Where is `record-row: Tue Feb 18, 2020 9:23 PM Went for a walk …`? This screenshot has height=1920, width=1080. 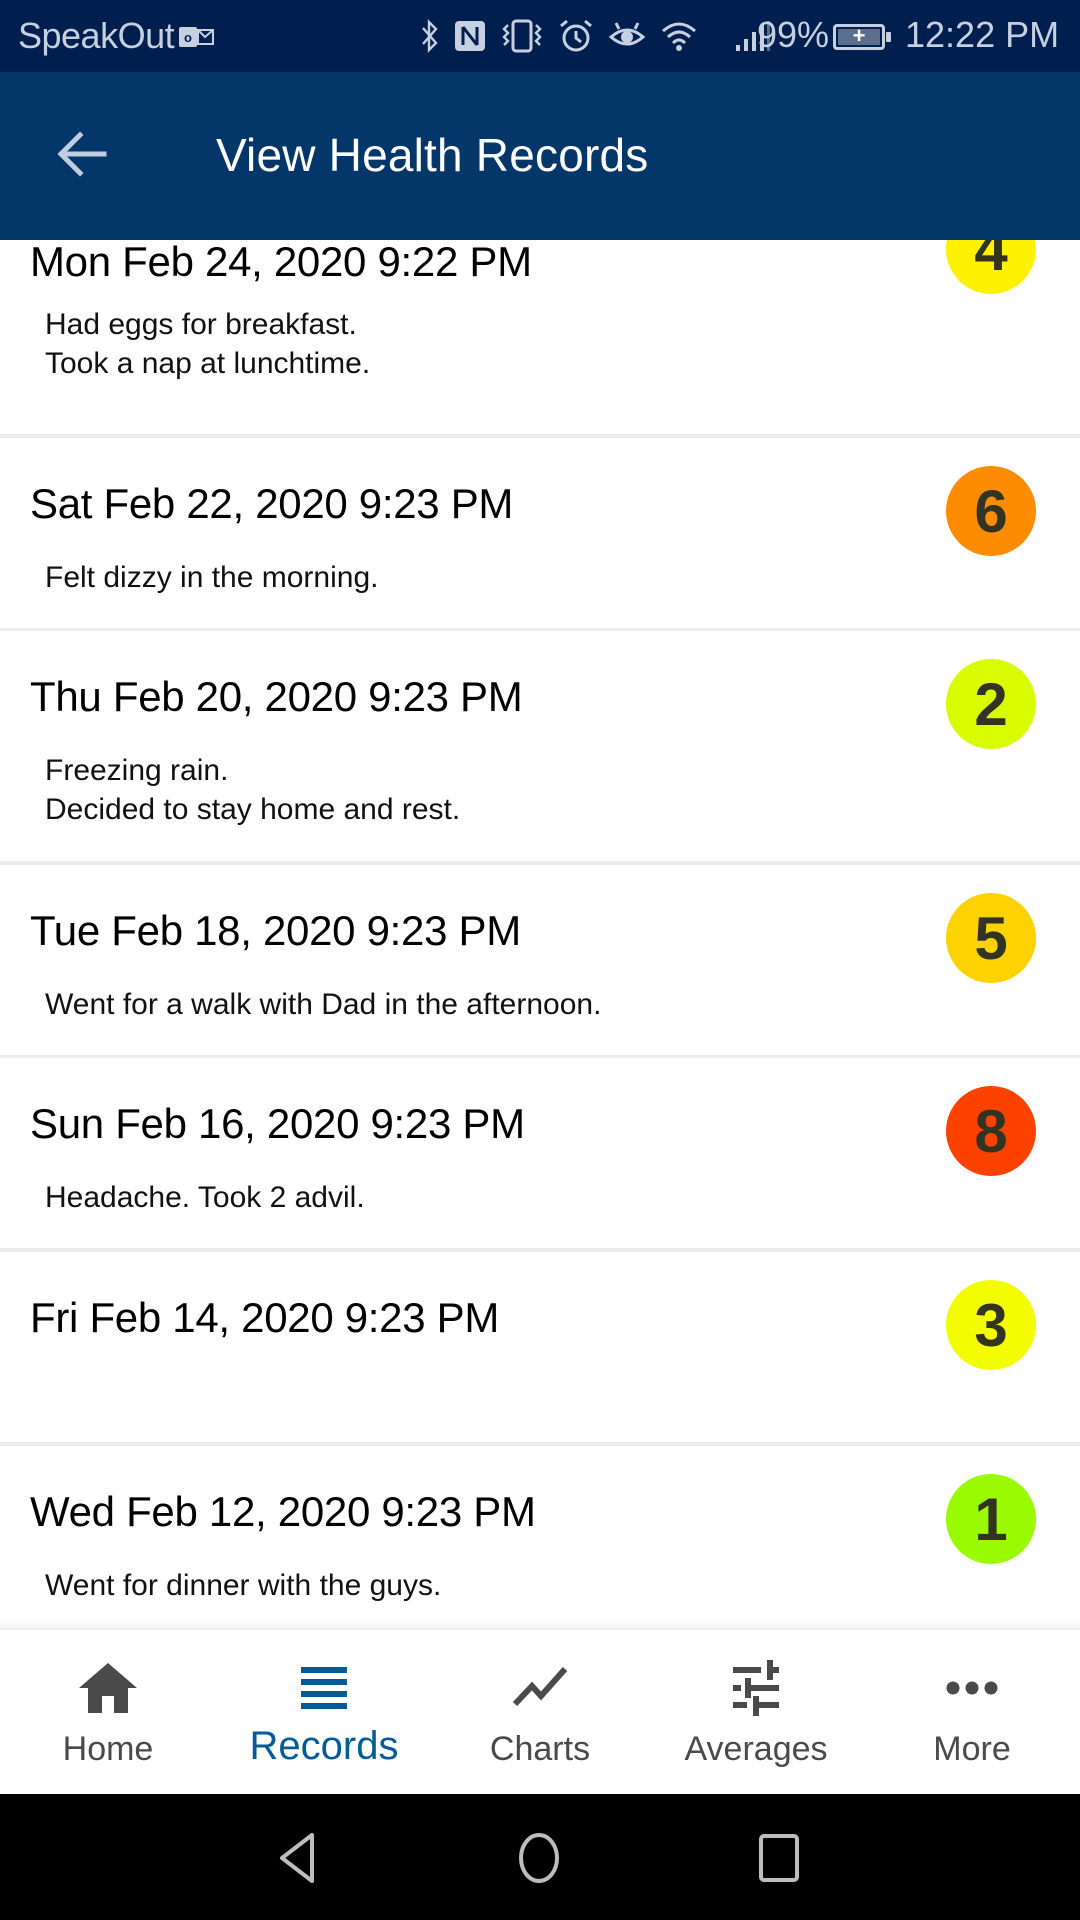 record-row: Tue Feb 18, 2020 9:23 PM Went for a walk … is located at coordinates (540, 960).